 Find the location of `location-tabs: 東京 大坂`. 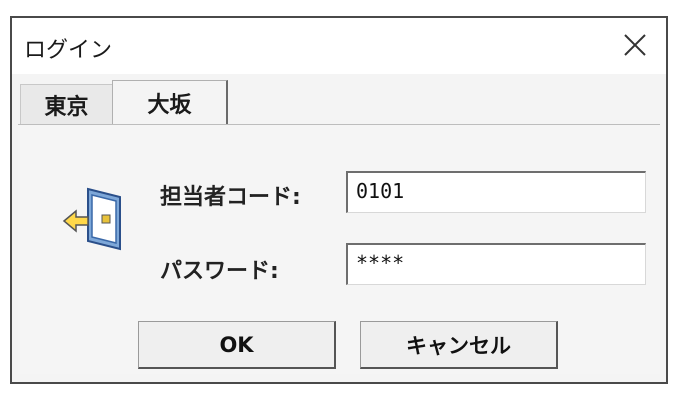

location-tabs: 東京 大坂 is located at coordinates (339, 101).